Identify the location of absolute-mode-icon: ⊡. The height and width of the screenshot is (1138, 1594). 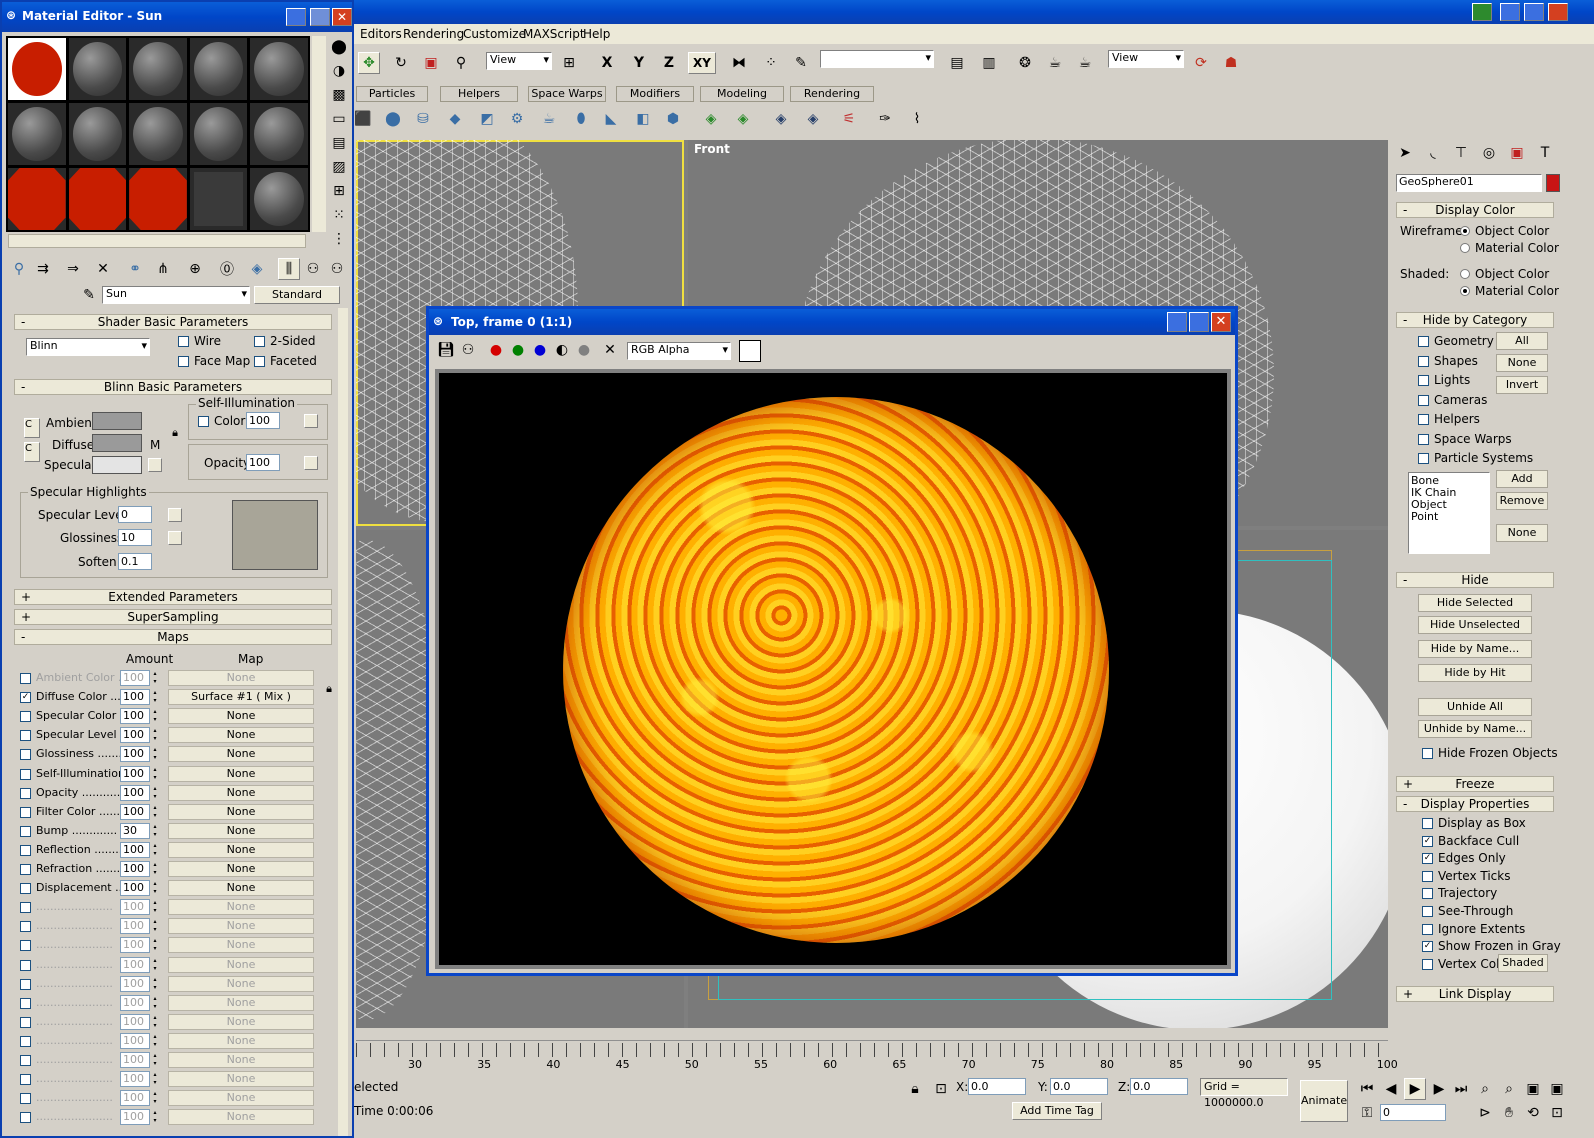
(941, 1089).